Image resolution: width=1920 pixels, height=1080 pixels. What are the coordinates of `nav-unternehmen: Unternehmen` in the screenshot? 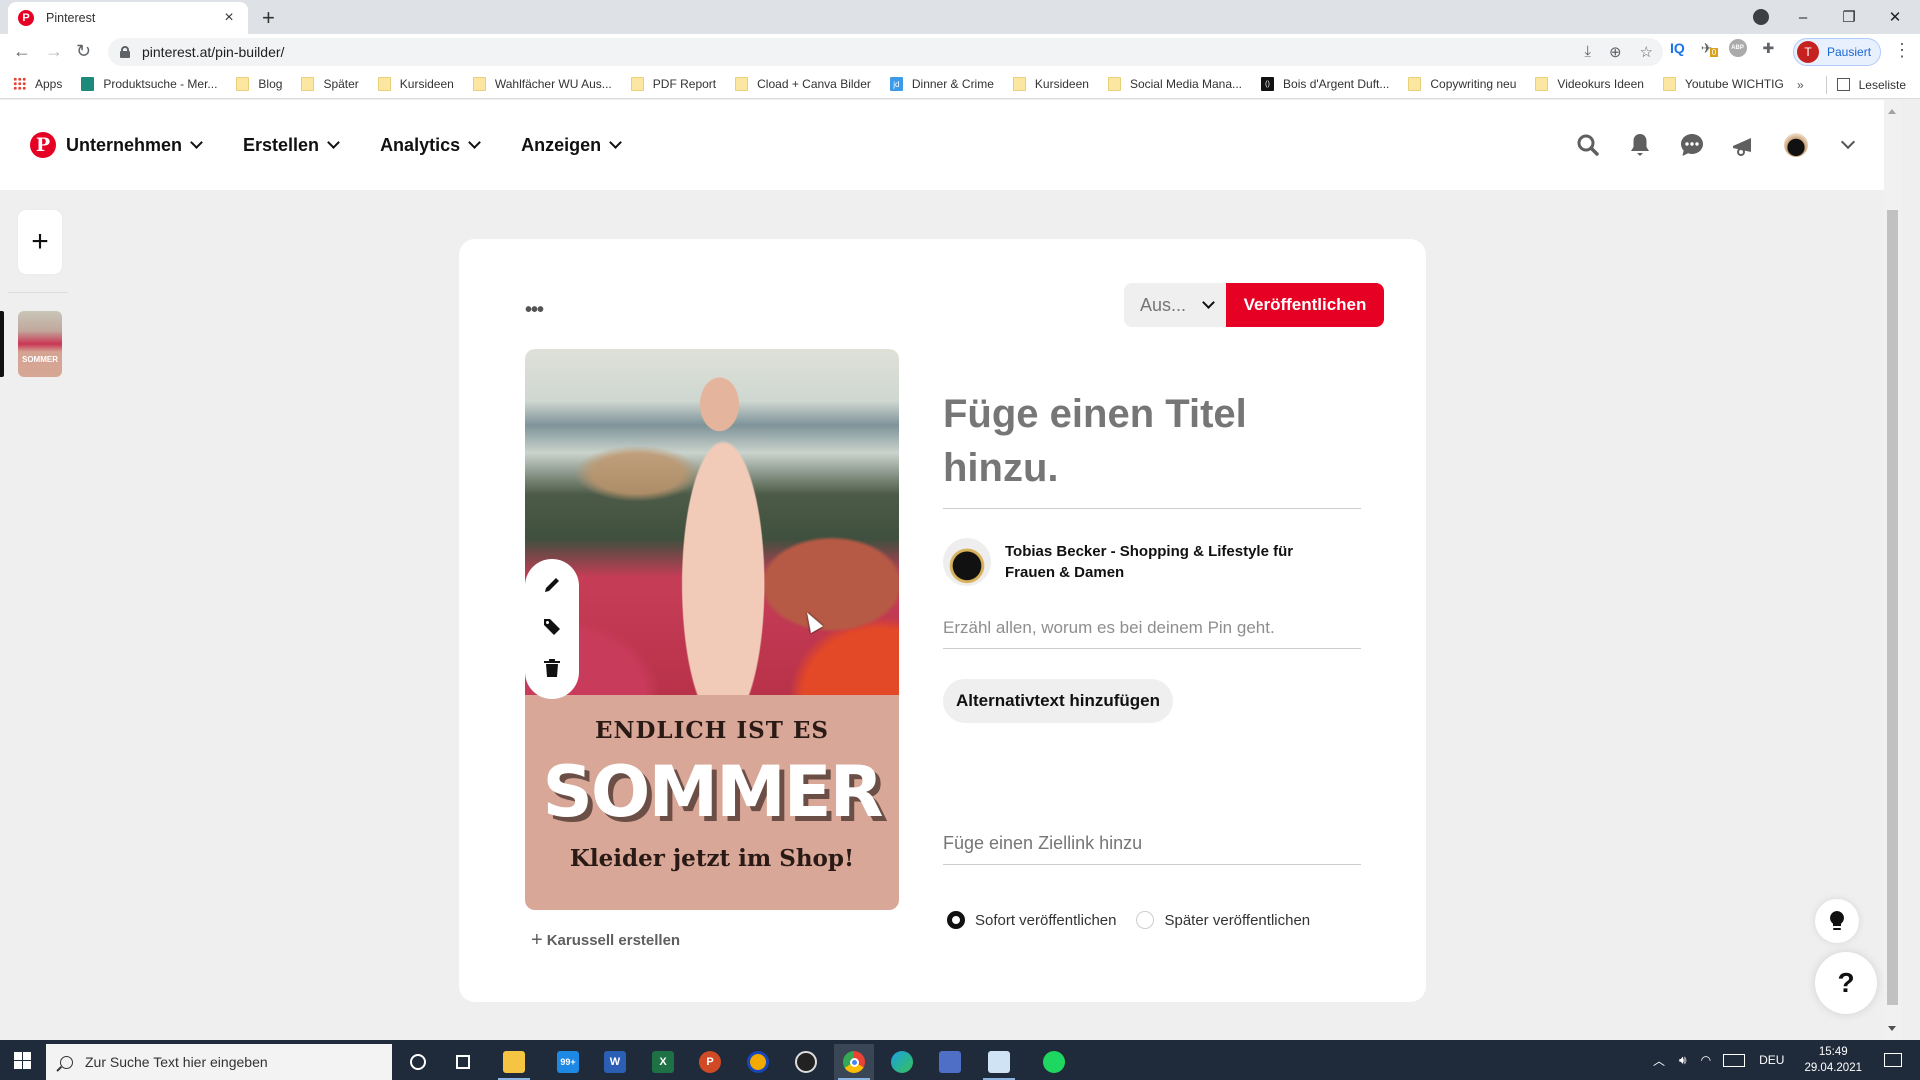 It's located at (134, 145).